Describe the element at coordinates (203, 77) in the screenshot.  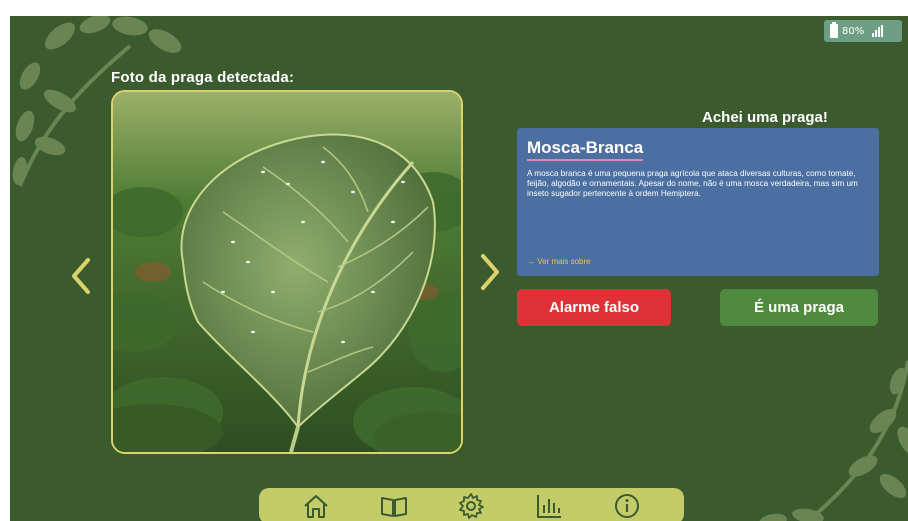
I see `photo-title: Foto da praga detectada:` at that location.